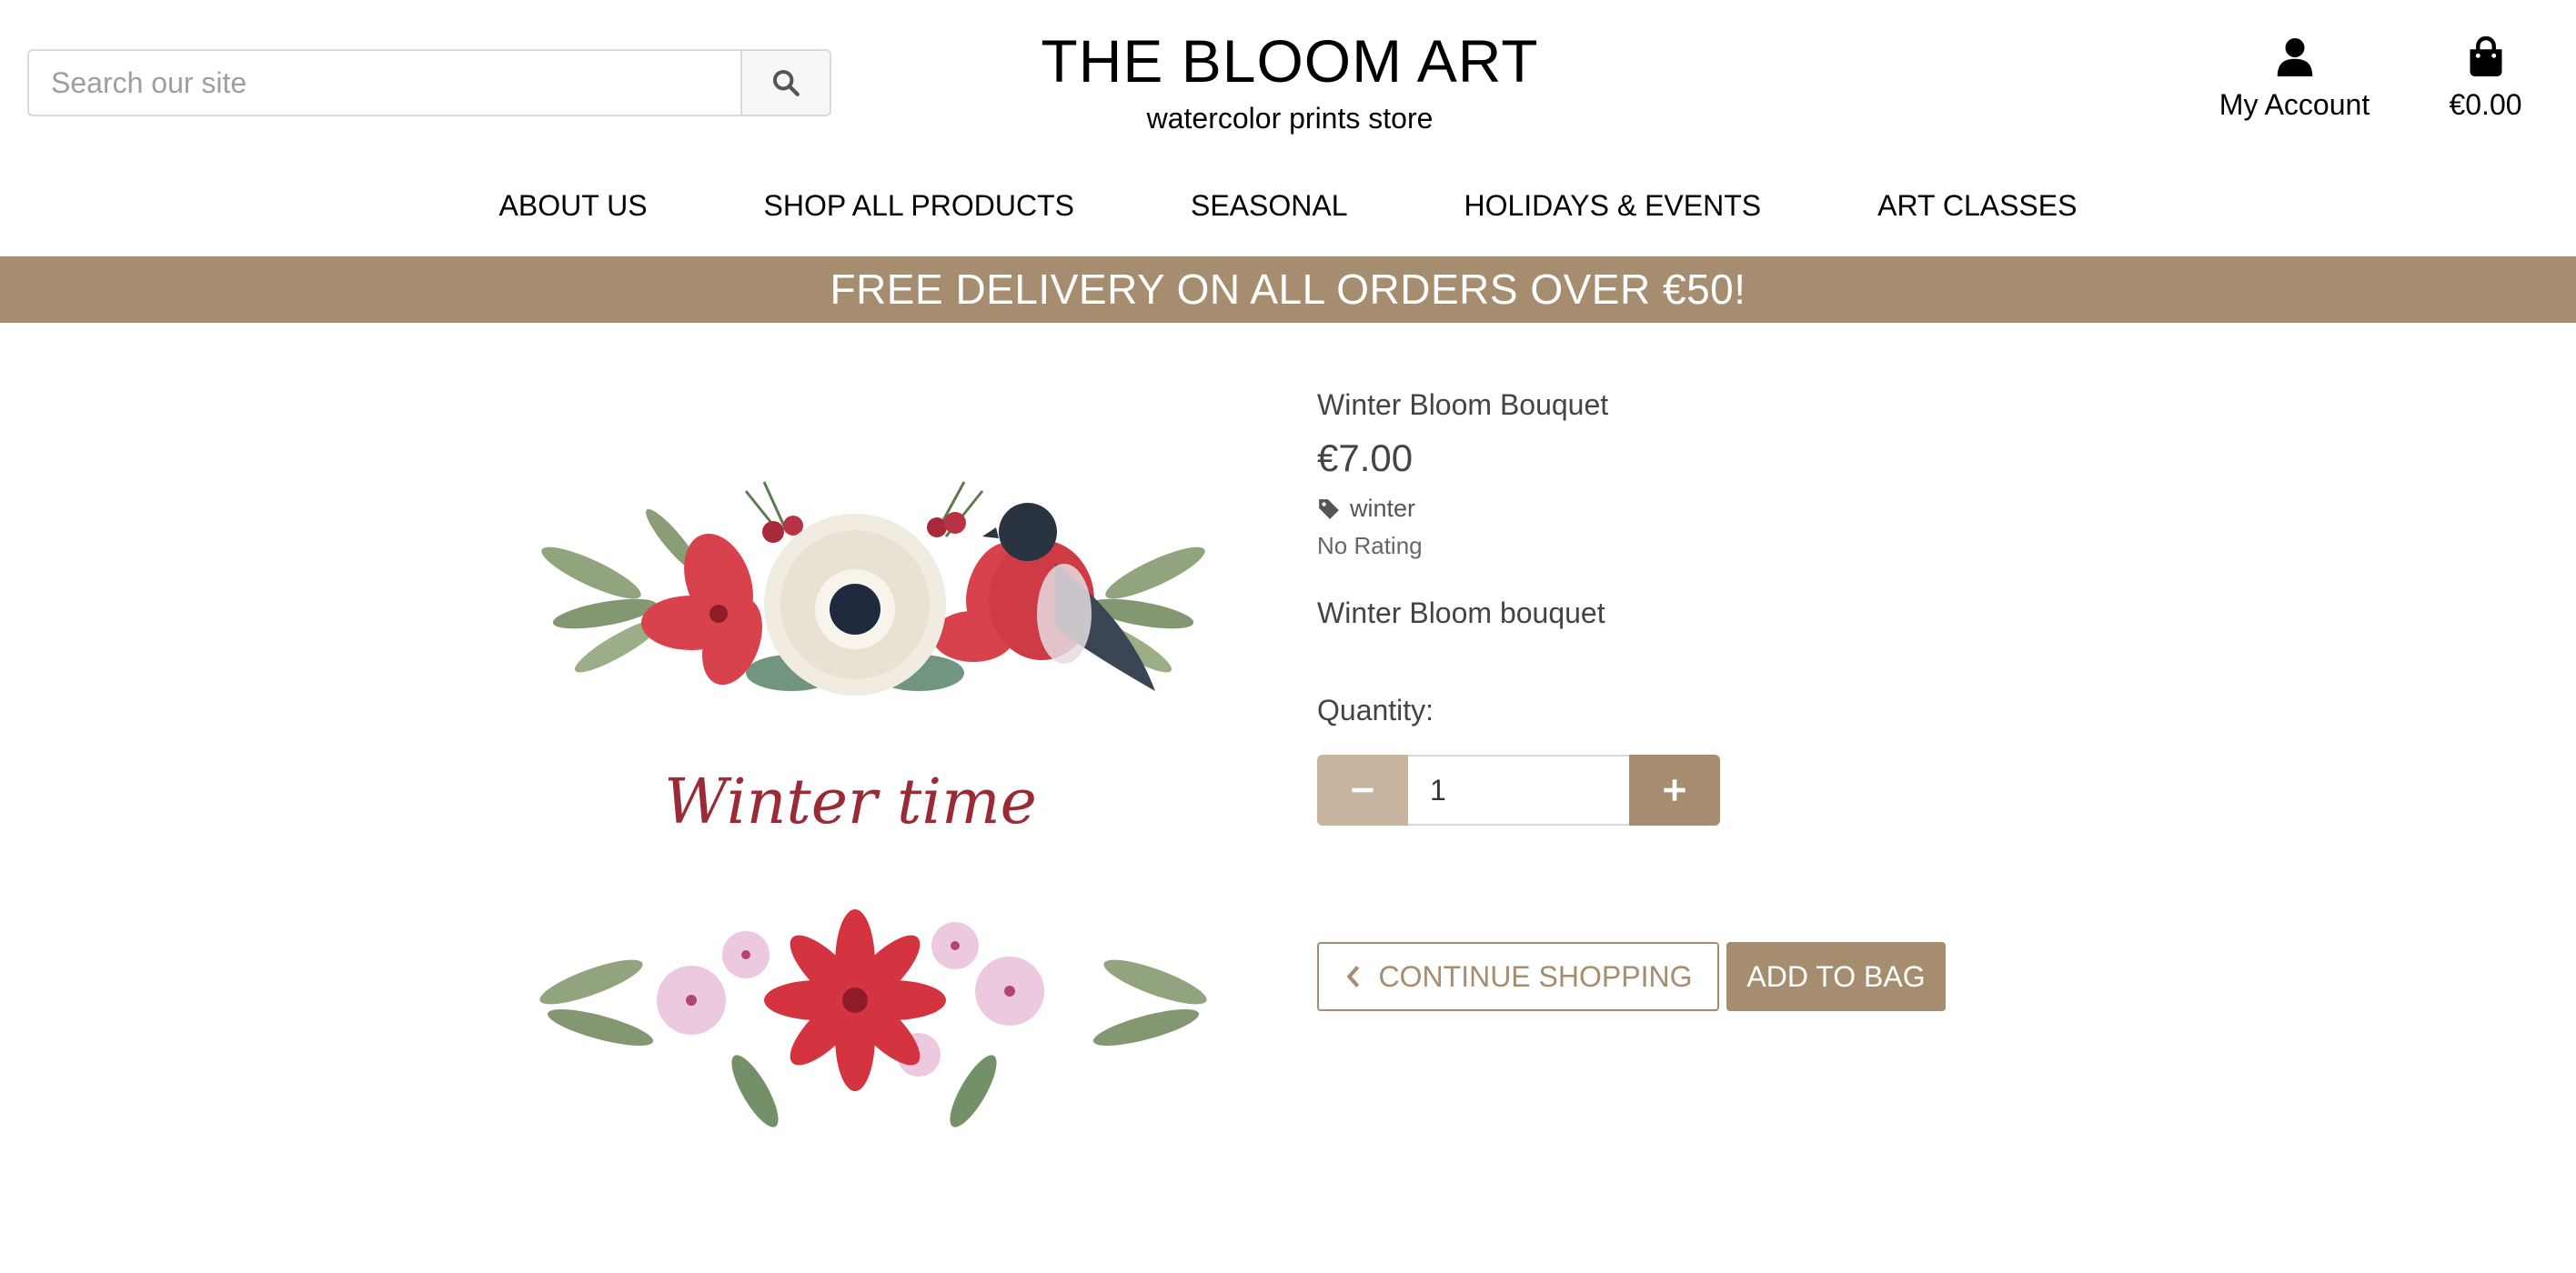 Image resolution: width=2576 pixels, height=1273 pixels. I want to click on quantity-stepper, so click(1518, 790).